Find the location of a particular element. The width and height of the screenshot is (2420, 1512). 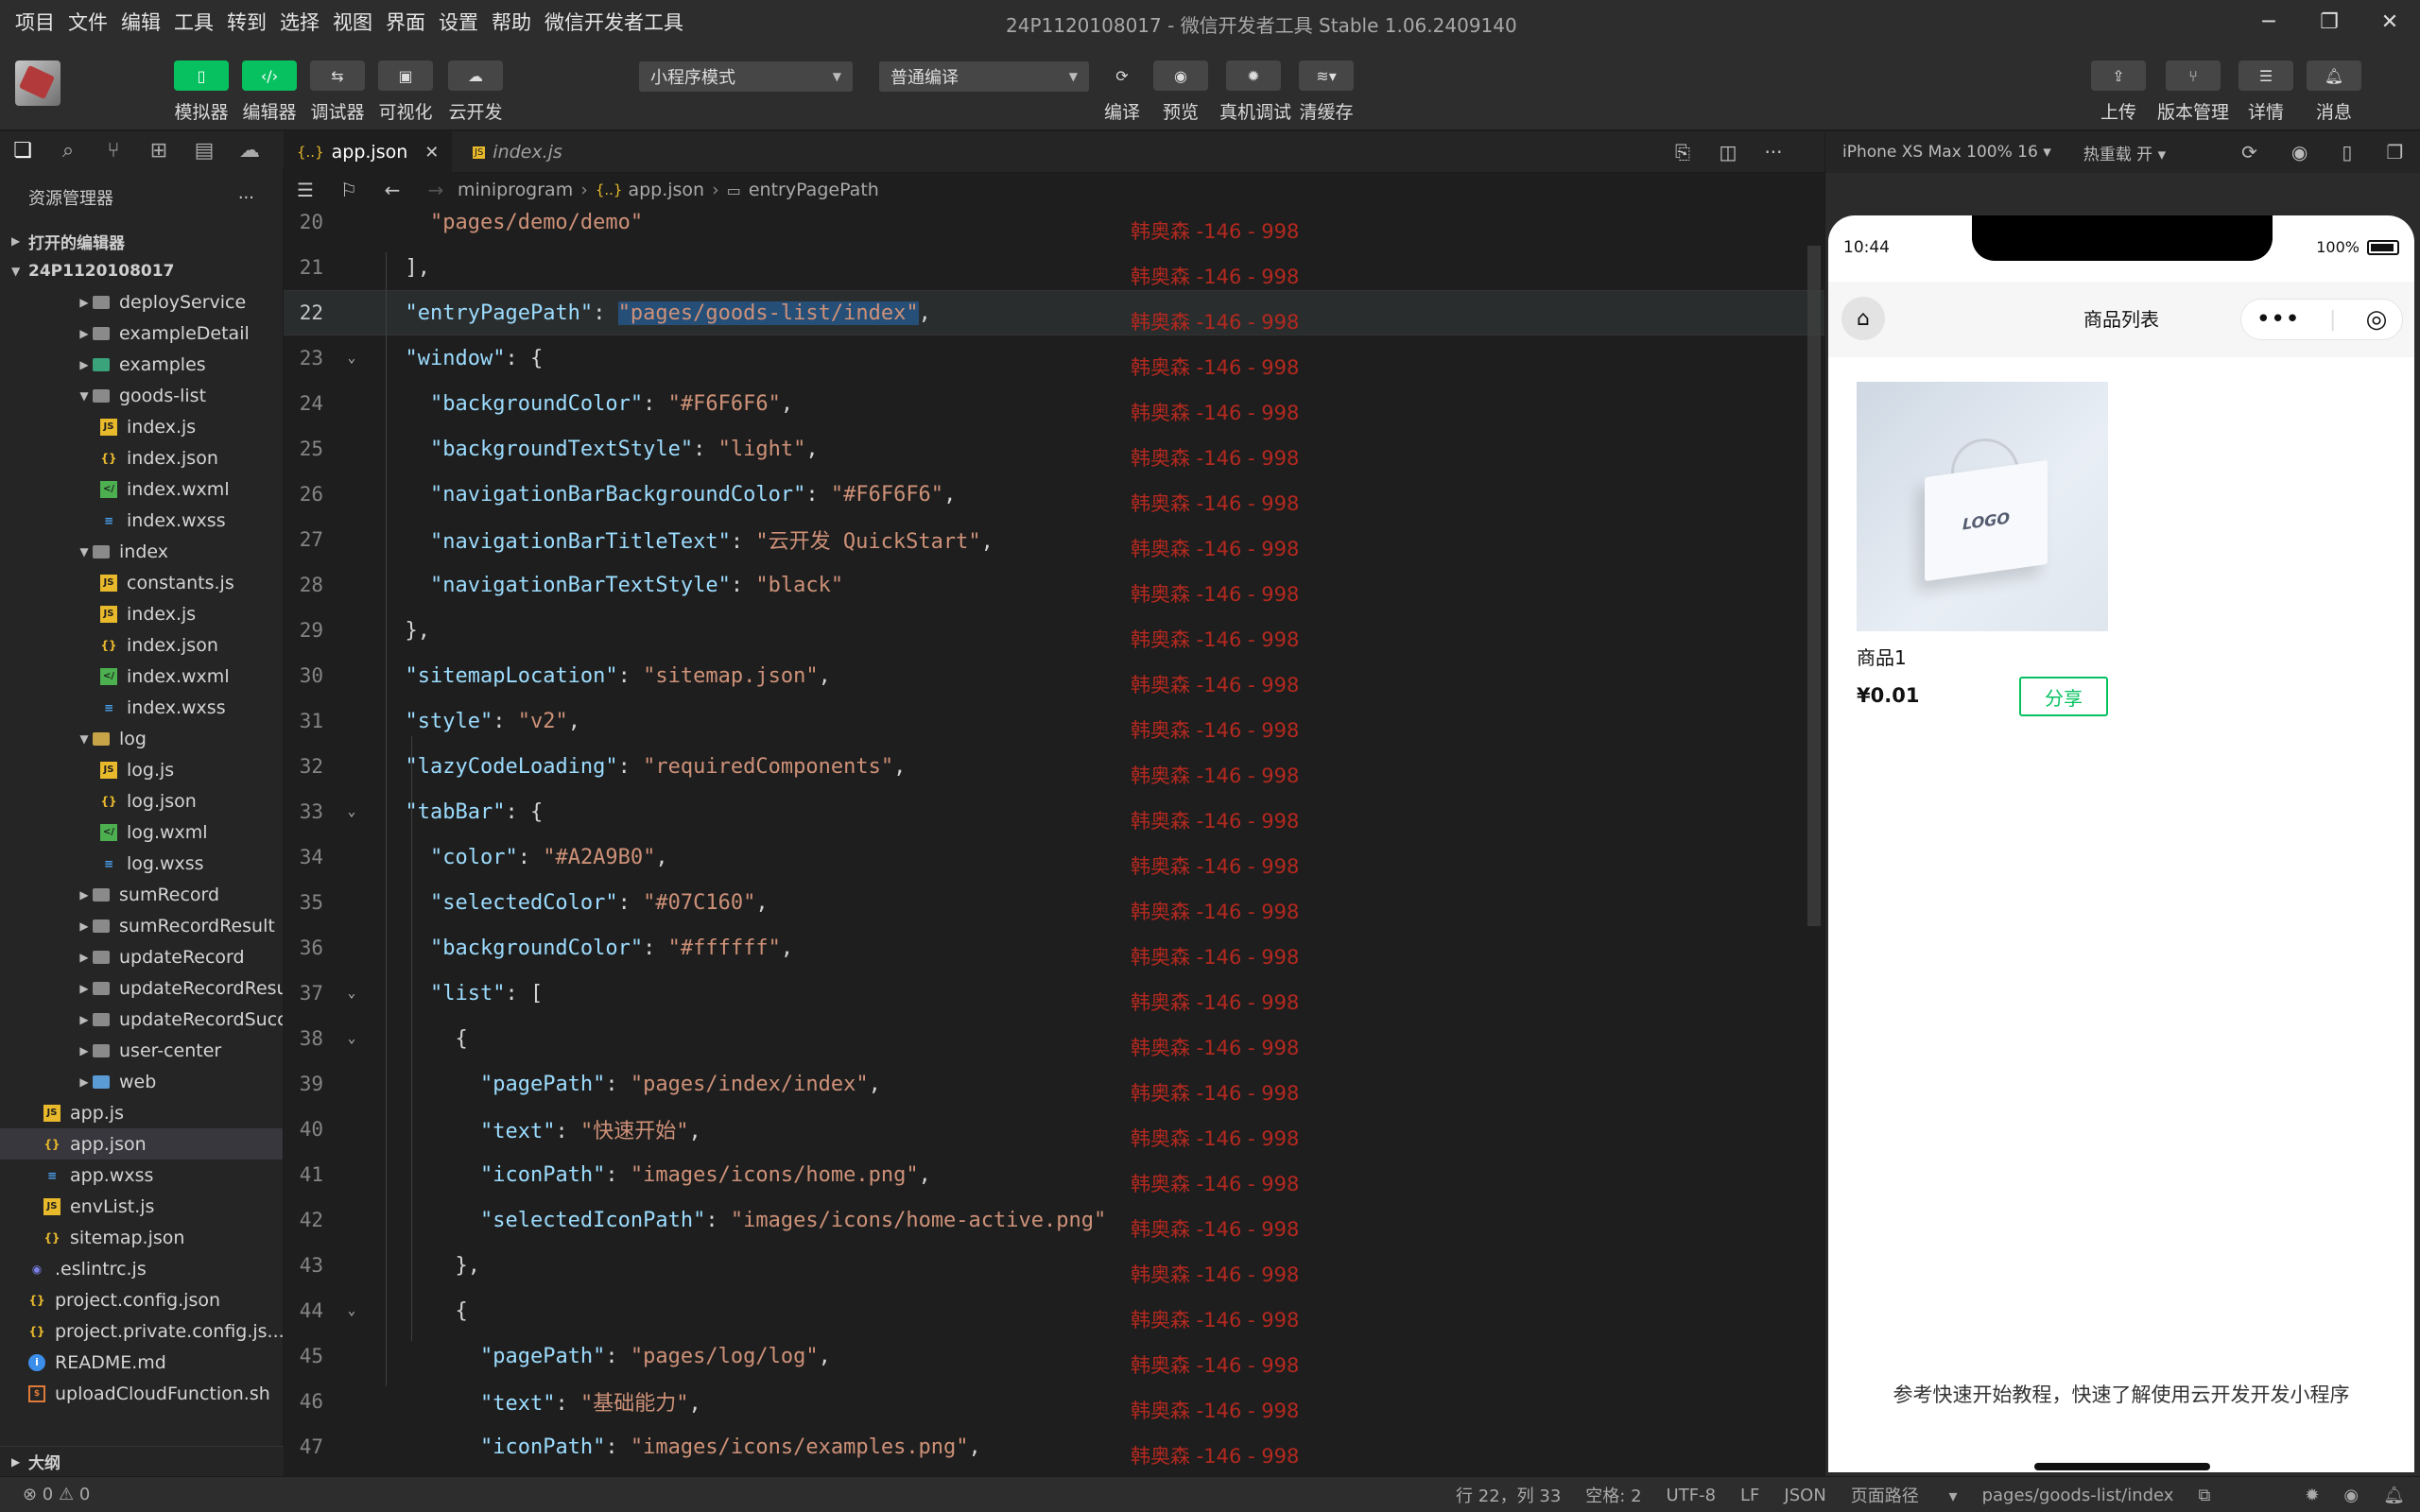

open-changes-icon: ⎘ is located at coordinates (1682, 152).